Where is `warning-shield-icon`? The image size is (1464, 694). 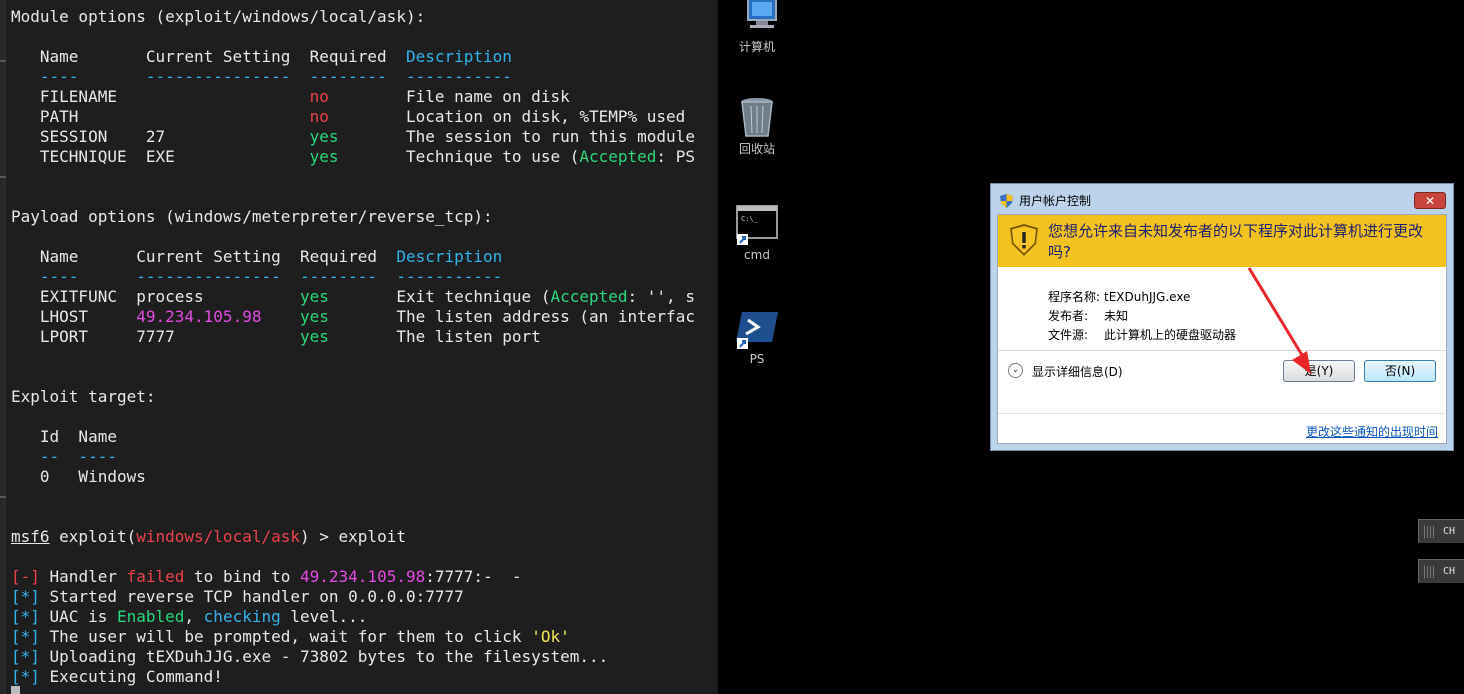
warning-shield-icon is located at coordinates (1024, 240).